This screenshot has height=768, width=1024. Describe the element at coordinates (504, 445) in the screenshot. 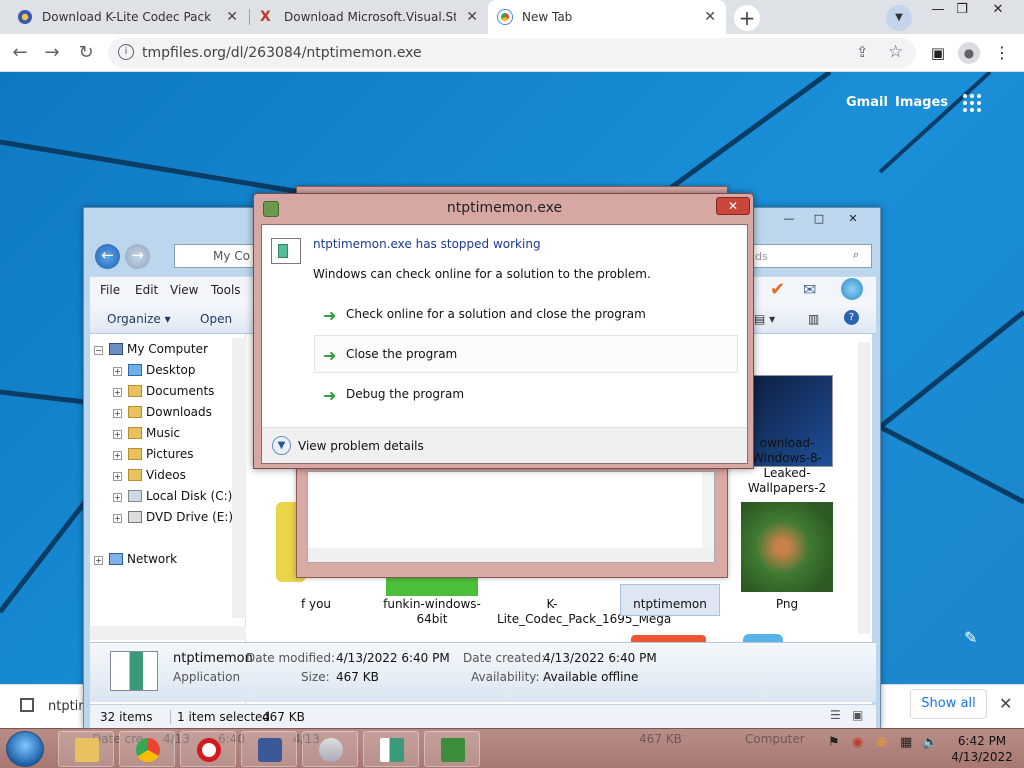

I see `dialog-footer: ▼ View problem details` at that location.